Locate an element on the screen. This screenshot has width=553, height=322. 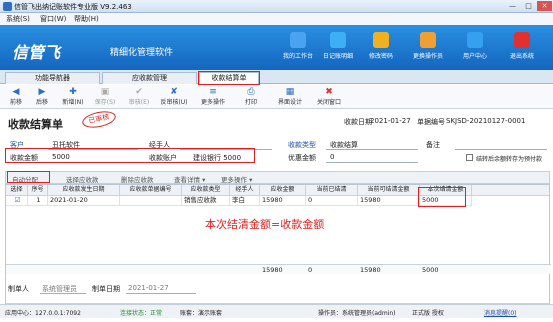
date-value: 2021-01-27 is located at coordinates (390, 121).